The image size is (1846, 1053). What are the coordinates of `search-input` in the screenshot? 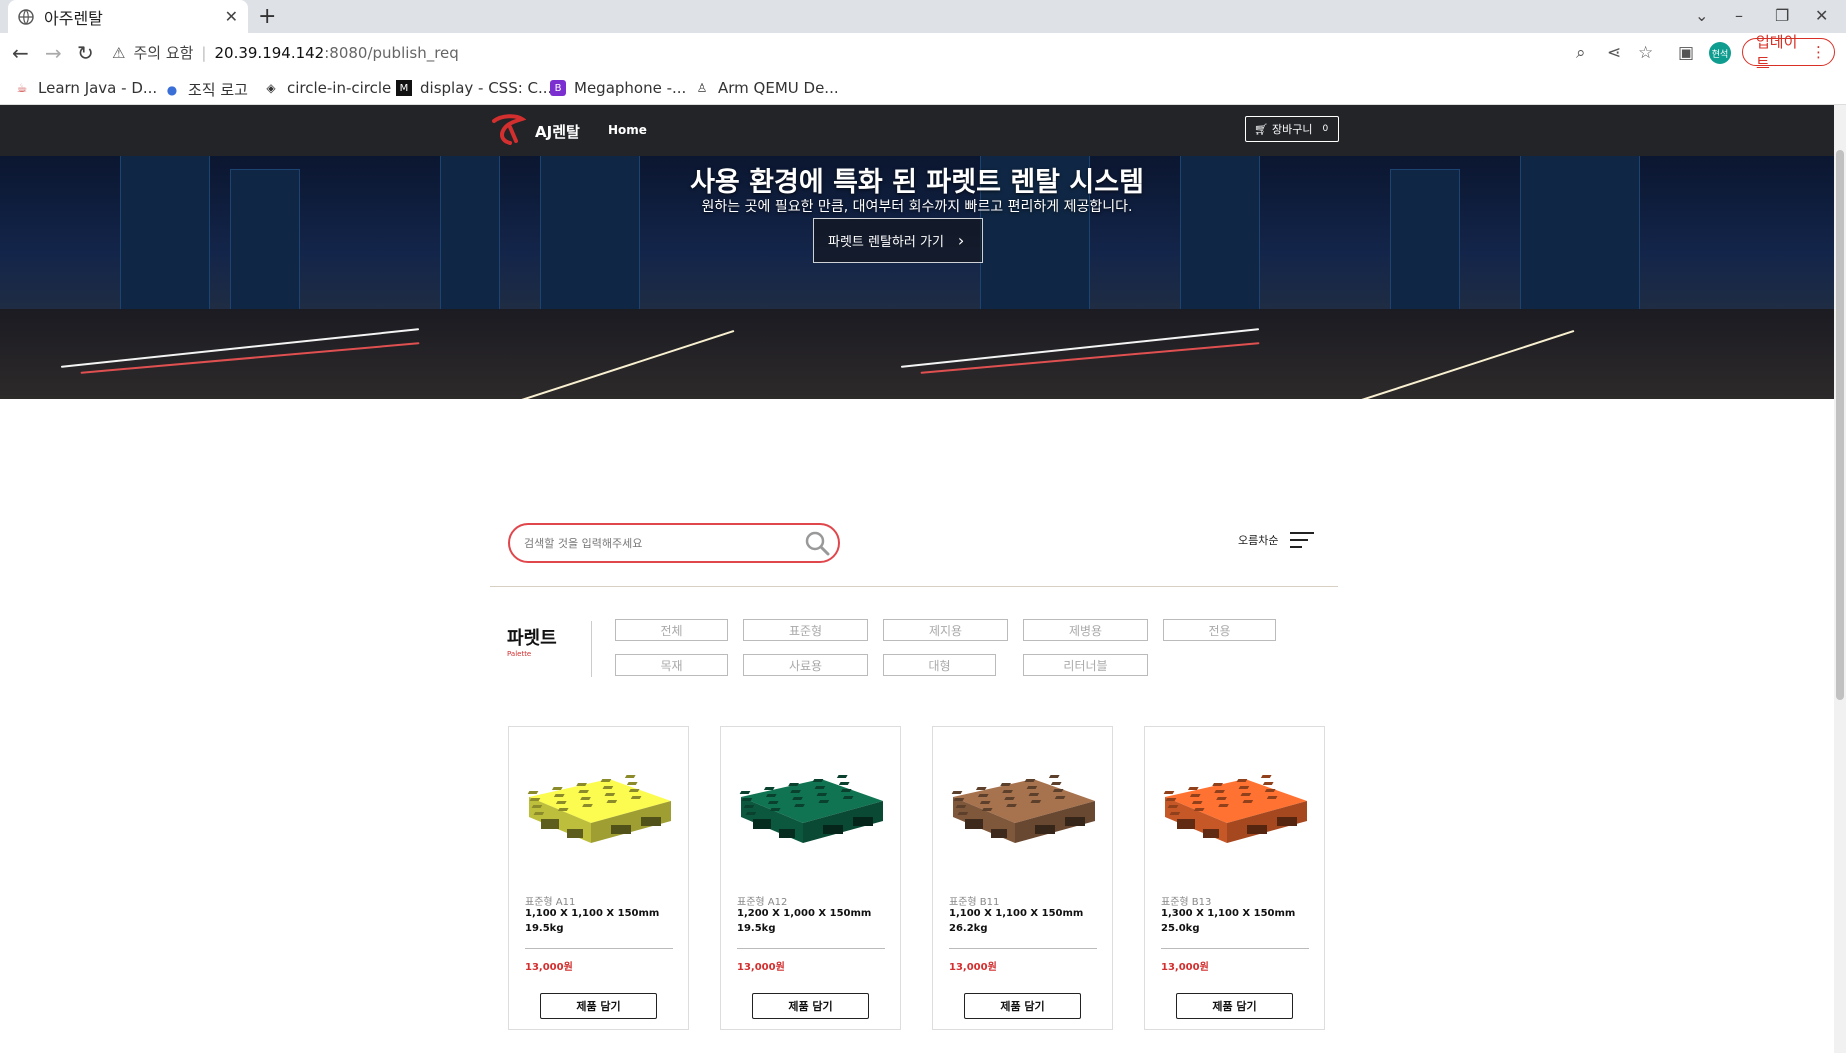 It's located at (654, 543).